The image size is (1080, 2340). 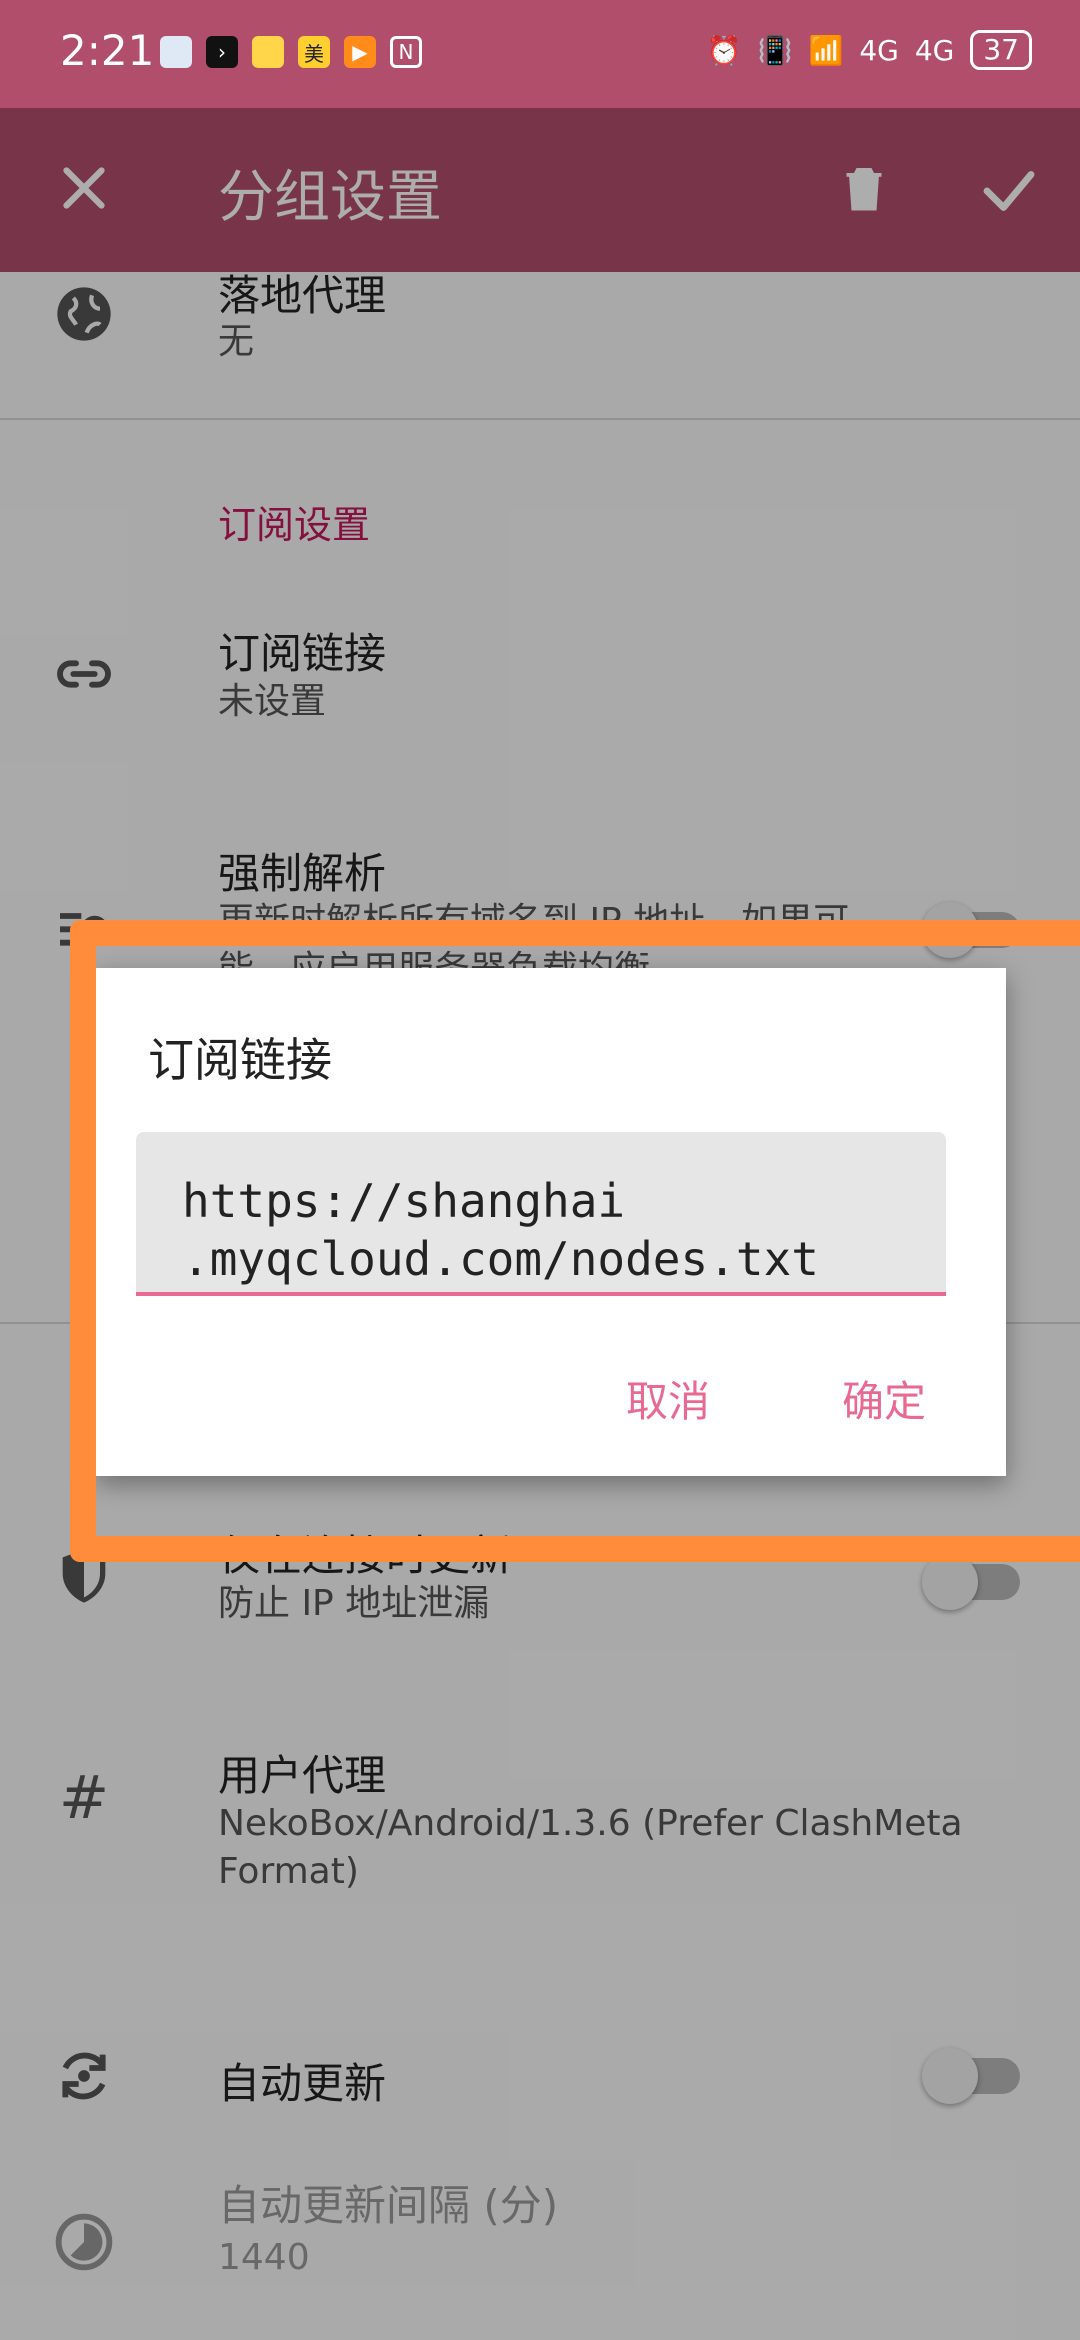 What do you see at coordinates (107, 50) in the screenshot?
I see `status-time: 2:21` at bounding box center [107, 50].